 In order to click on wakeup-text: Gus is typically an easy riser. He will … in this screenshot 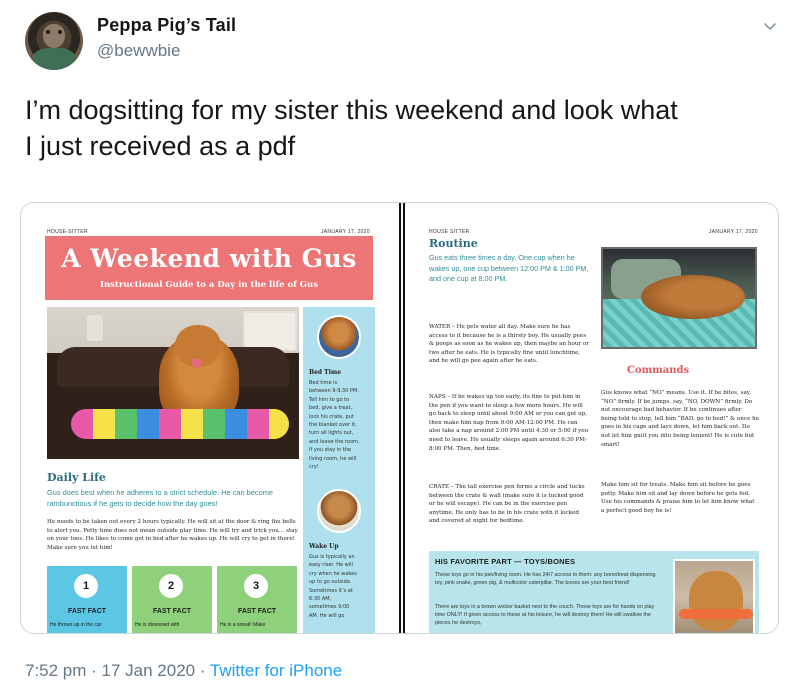, I will do `click(333, 586)`.